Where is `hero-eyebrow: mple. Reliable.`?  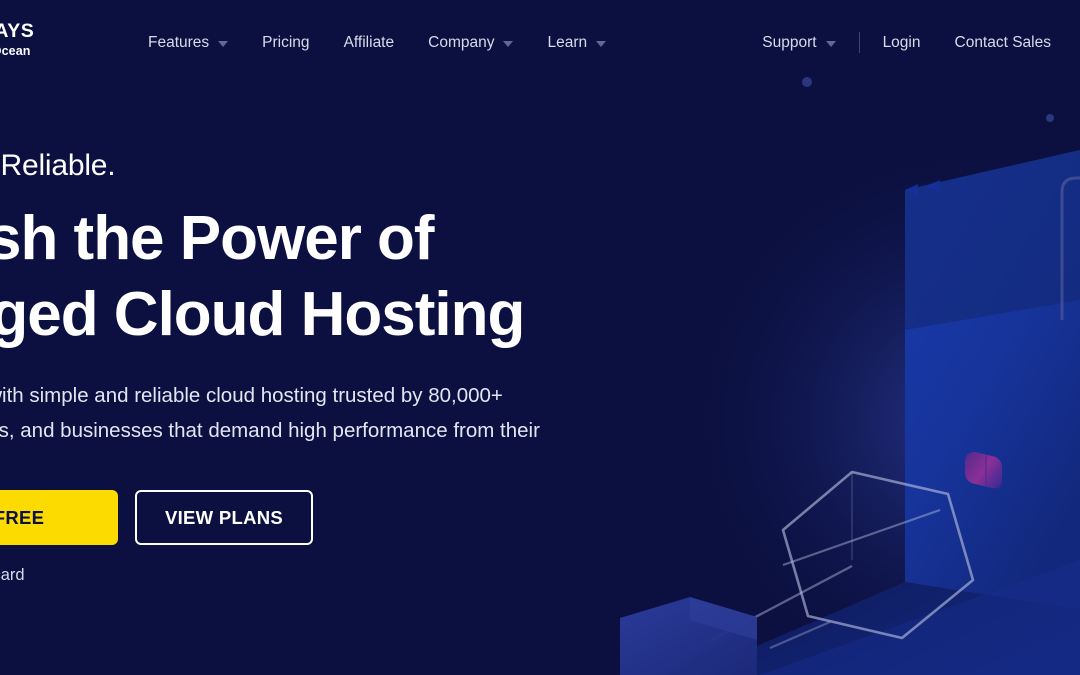 hero-eyebrow: mple. Reliable. is located at coordinates (58, 165).